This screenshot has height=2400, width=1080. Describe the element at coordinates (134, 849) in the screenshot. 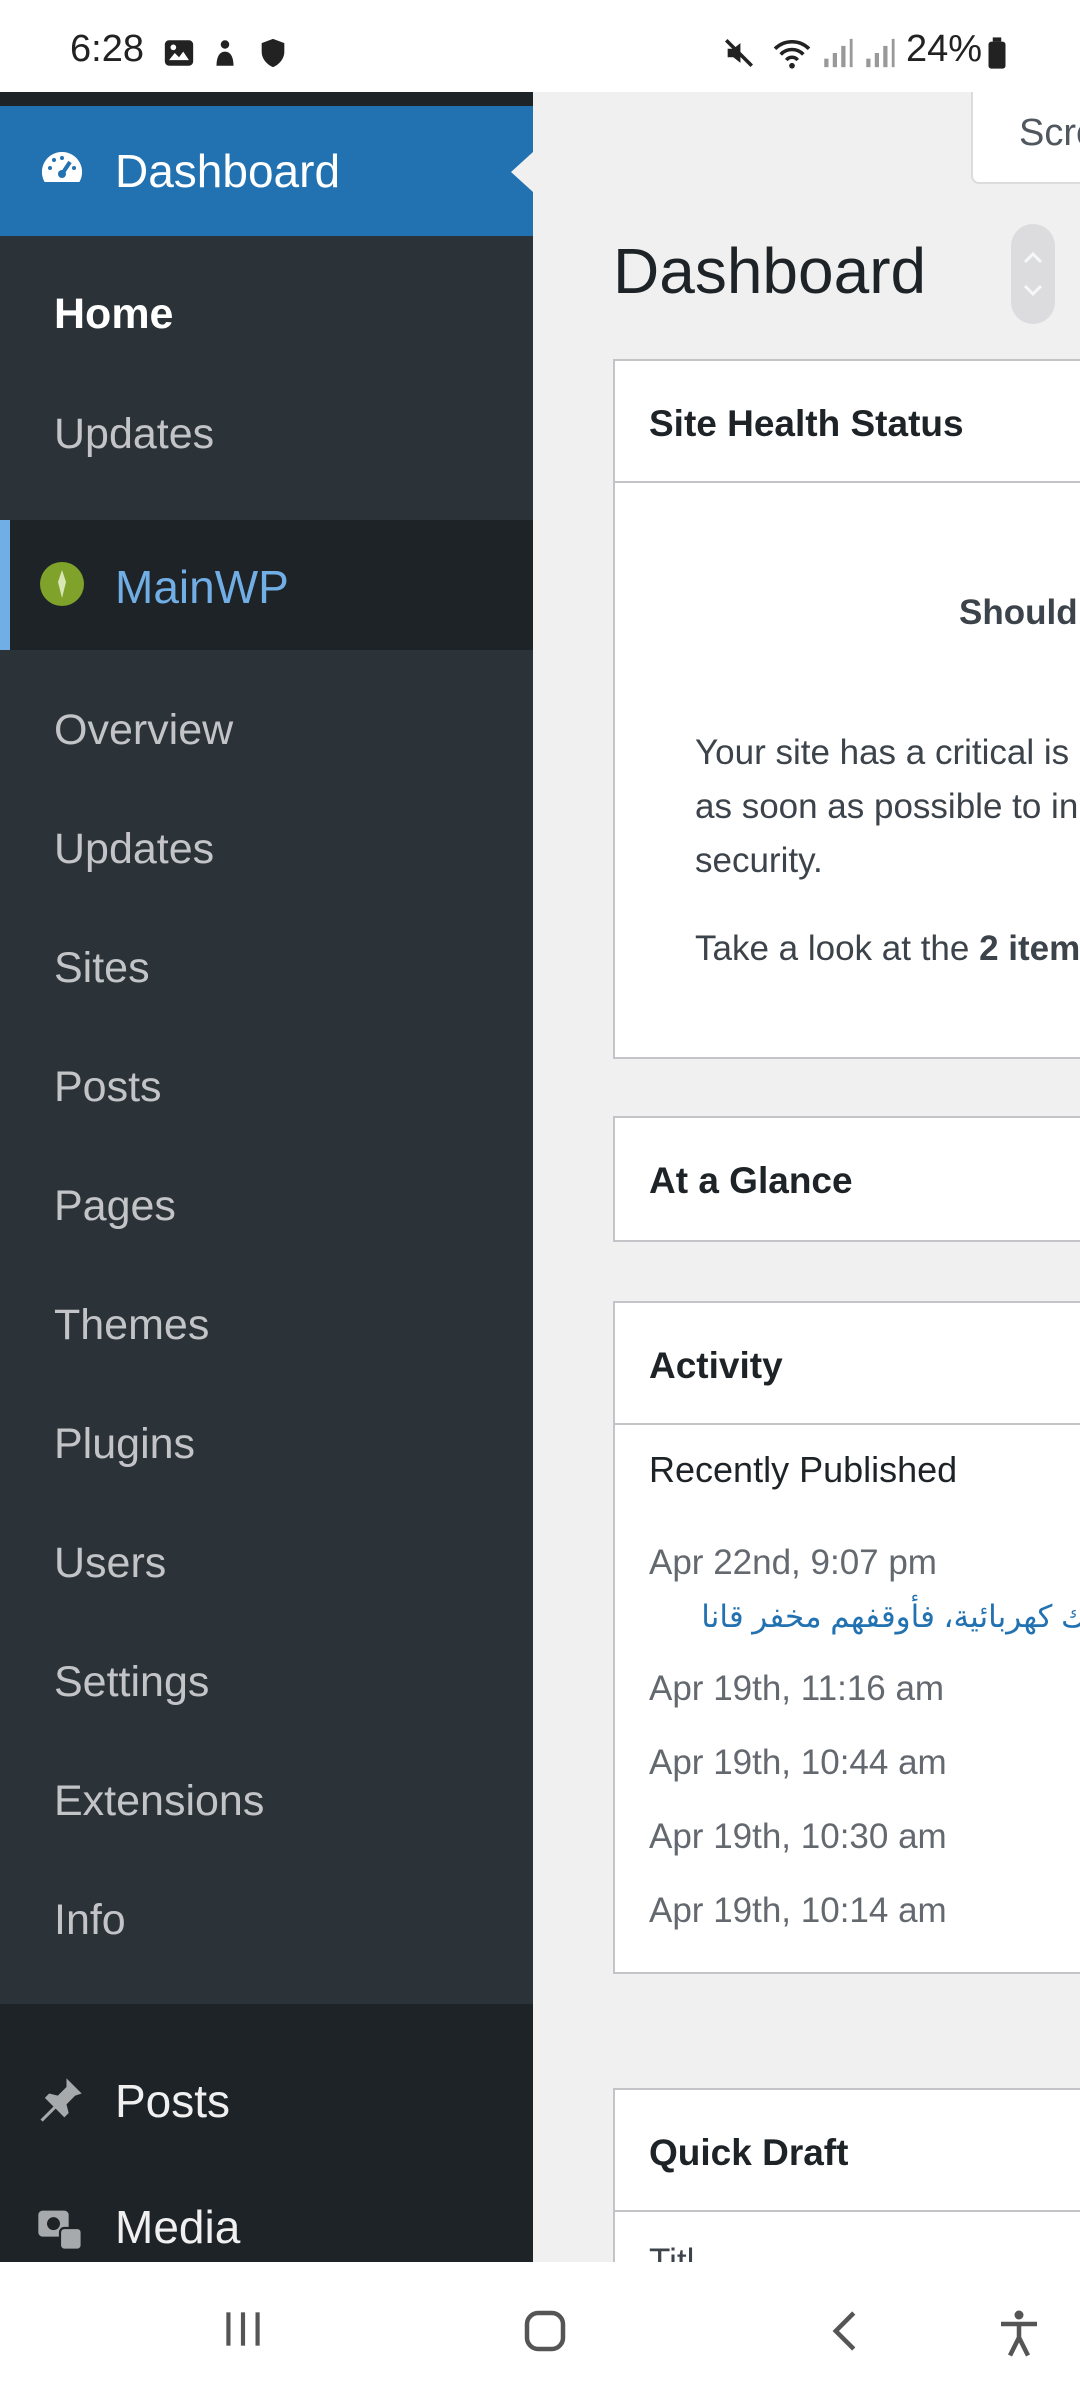

I see `submenu-mainwp-updates: Updates` at that location.